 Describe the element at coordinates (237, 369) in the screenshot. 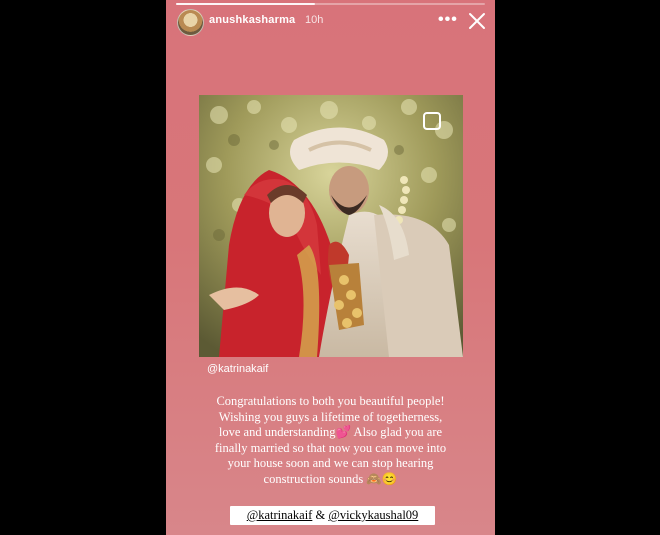

I see `photo-mention-tag: @katrinakaif` at that location.